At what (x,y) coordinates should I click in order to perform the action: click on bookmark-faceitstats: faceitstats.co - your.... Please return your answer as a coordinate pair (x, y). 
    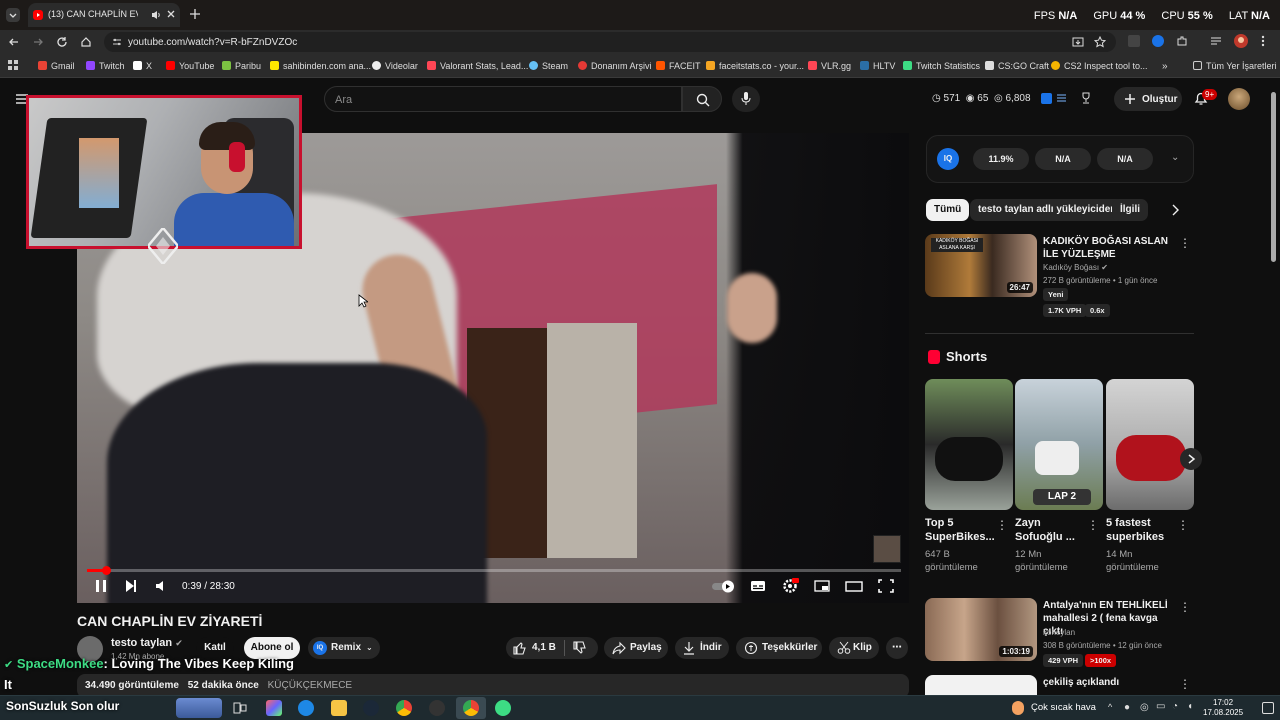
    Looking at the image, I should click on (755, 66).